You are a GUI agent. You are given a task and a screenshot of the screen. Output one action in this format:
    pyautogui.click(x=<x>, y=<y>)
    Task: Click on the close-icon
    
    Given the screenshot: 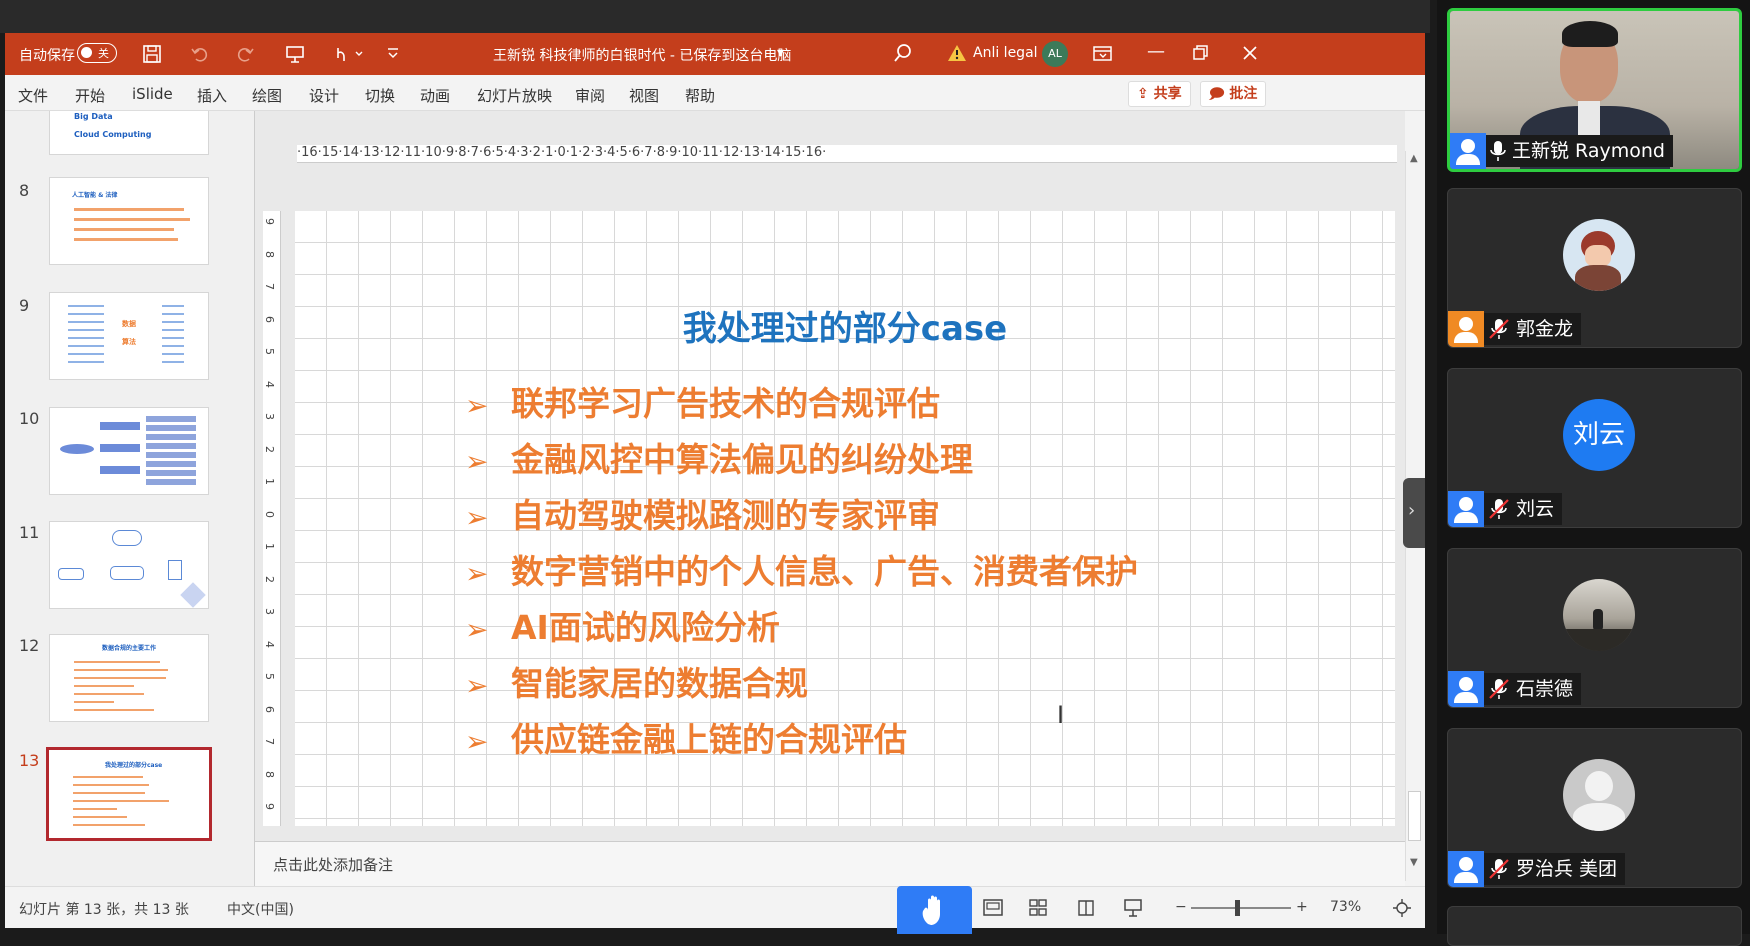 What is the action you would take?
    pyautogui.click(x=1250, y=53)
    